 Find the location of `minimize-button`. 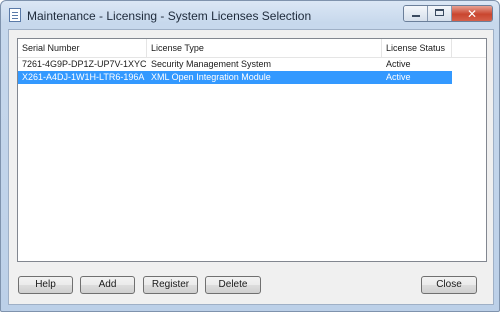

minimize-button is located at coordinates (416, 13).